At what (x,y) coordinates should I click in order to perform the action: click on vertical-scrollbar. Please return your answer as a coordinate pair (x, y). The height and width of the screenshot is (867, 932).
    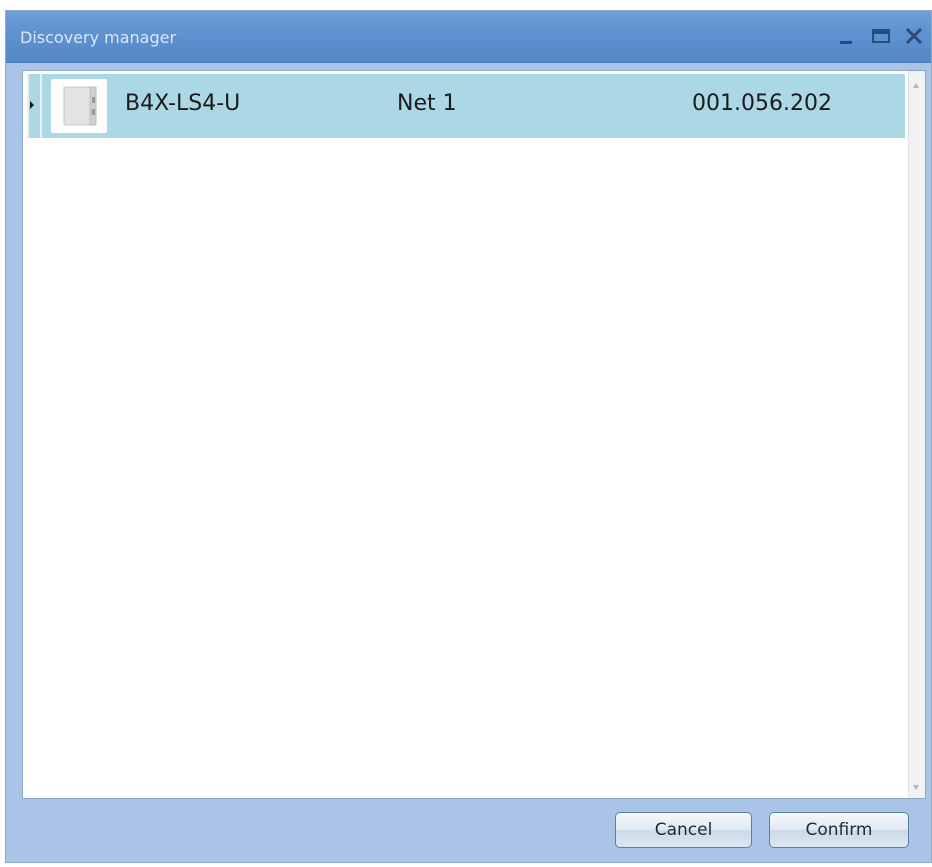
    Looking at the image, I should click on (916, 434).